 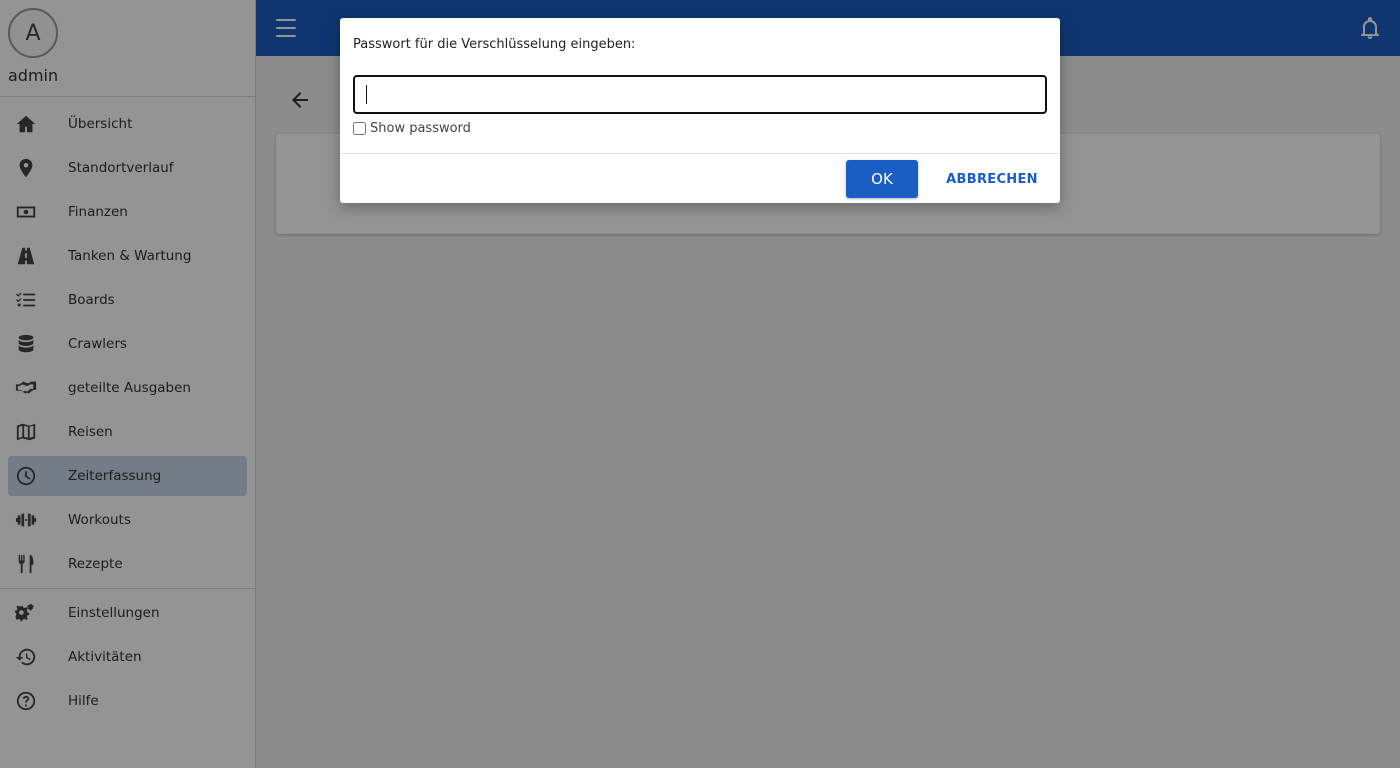 I want to click on show-password-toggle: Show password, so click(x=412, y=128).